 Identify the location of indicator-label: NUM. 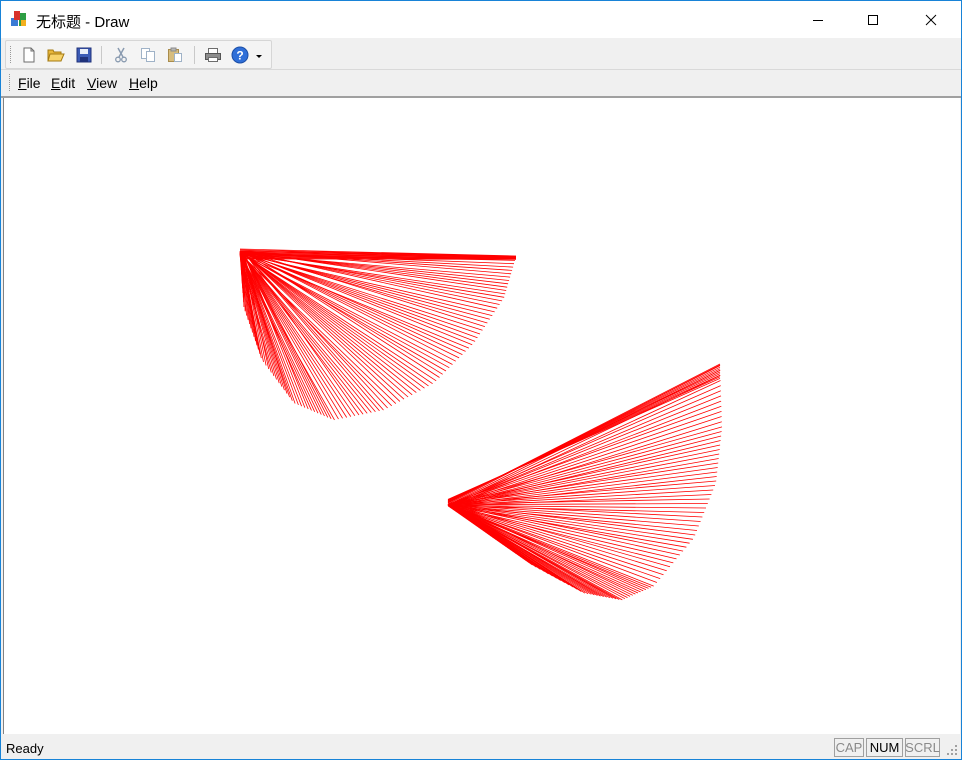
(884, 747).